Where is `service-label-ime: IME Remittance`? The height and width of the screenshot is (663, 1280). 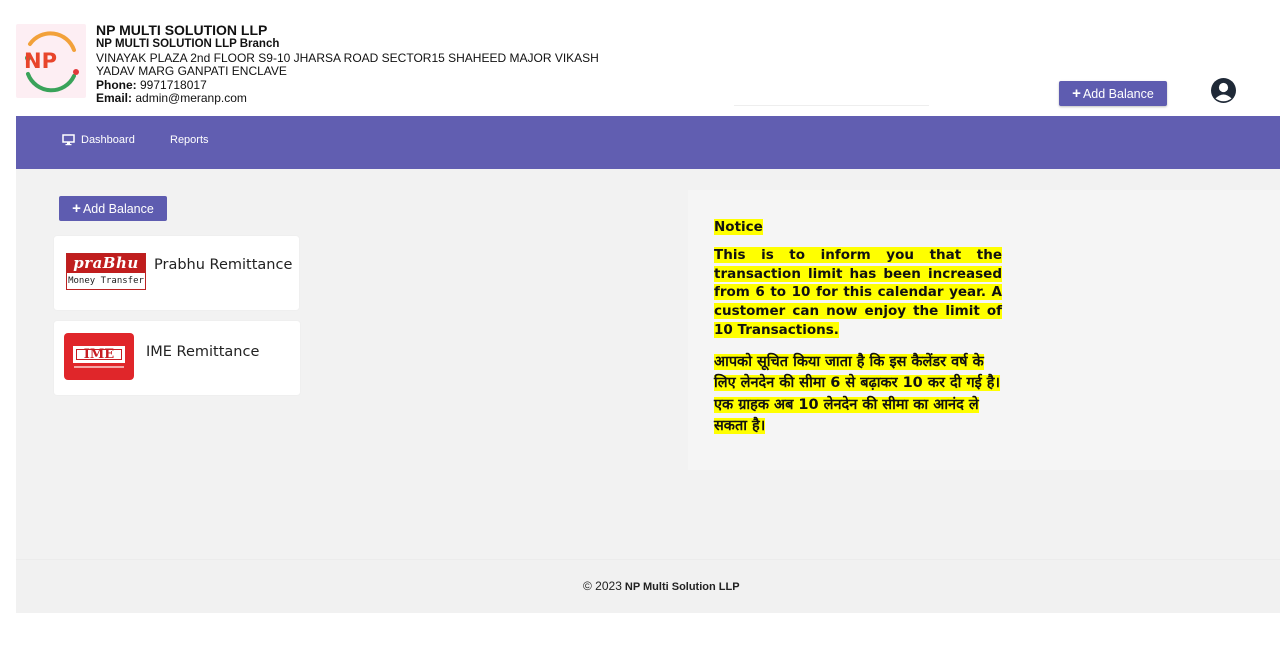 service-label-ime: IME Remittance is located at coordinates (203, 352).